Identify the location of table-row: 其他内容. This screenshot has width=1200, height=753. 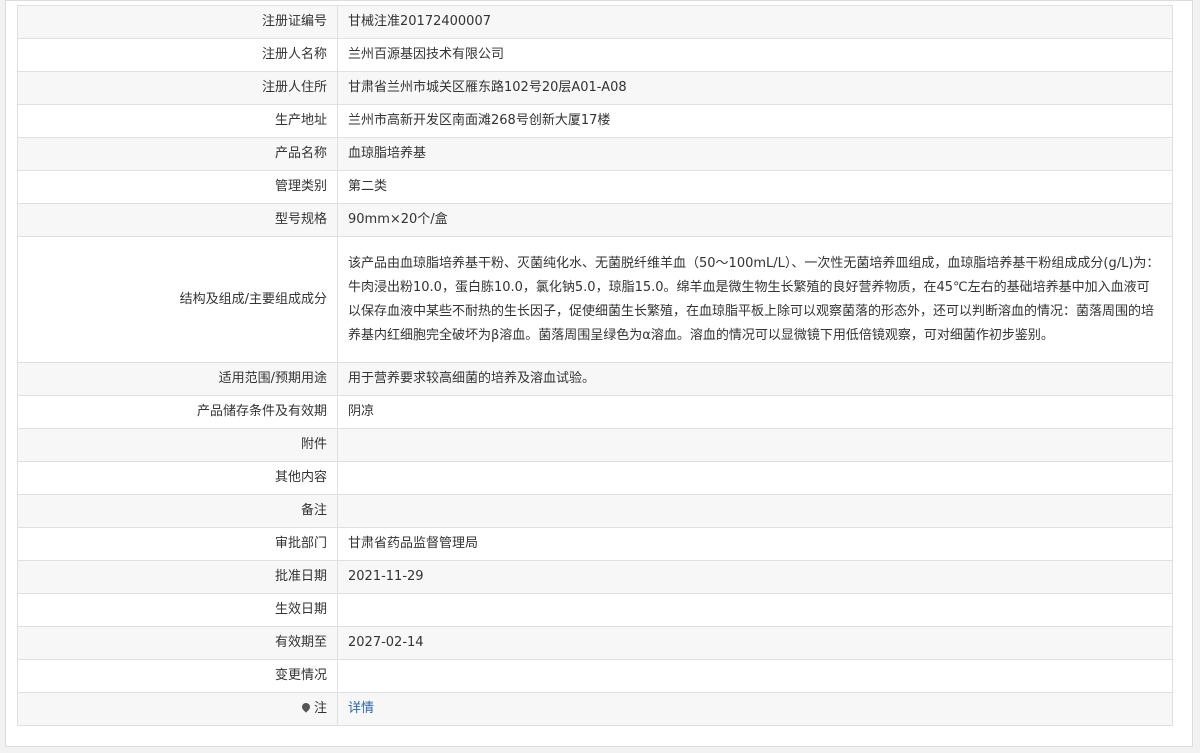
(595, 478).